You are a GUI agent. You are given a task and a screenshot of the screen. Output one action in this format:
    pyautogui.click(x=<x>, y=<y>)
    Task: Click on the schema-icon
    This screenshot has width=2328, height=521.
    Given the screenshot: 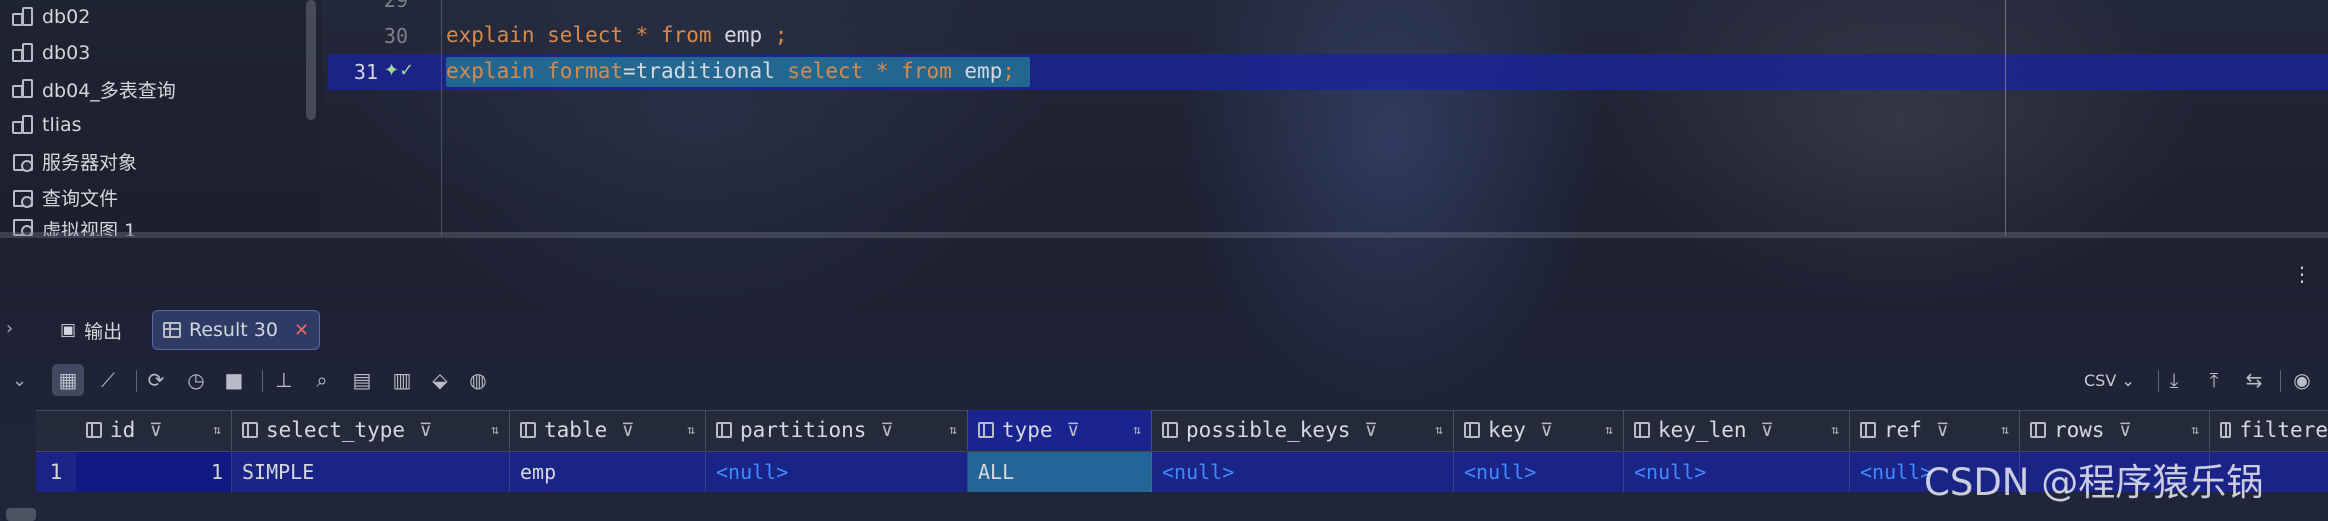 What is the action you would take?
    pyautogui.click(x=22, y=53)
    